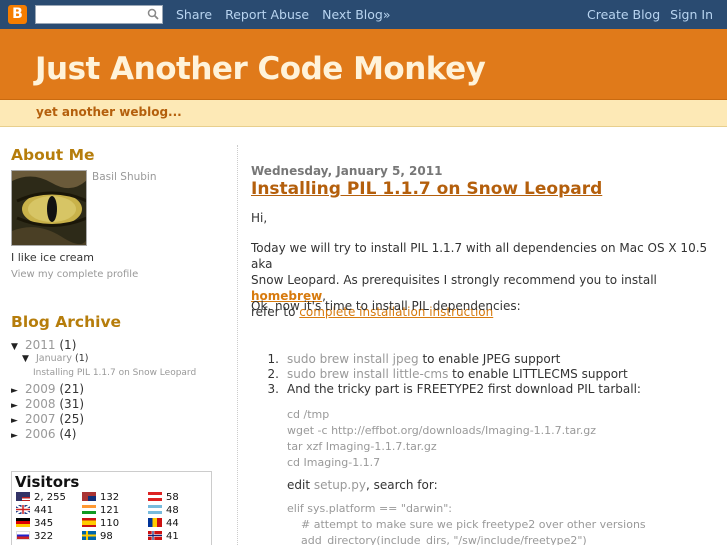 This screenshot has height=545, width=727. What do you see at coordinates (89, 509) in the screenshot?
I see `in-flag-icon` at bounding box center [89, 509].